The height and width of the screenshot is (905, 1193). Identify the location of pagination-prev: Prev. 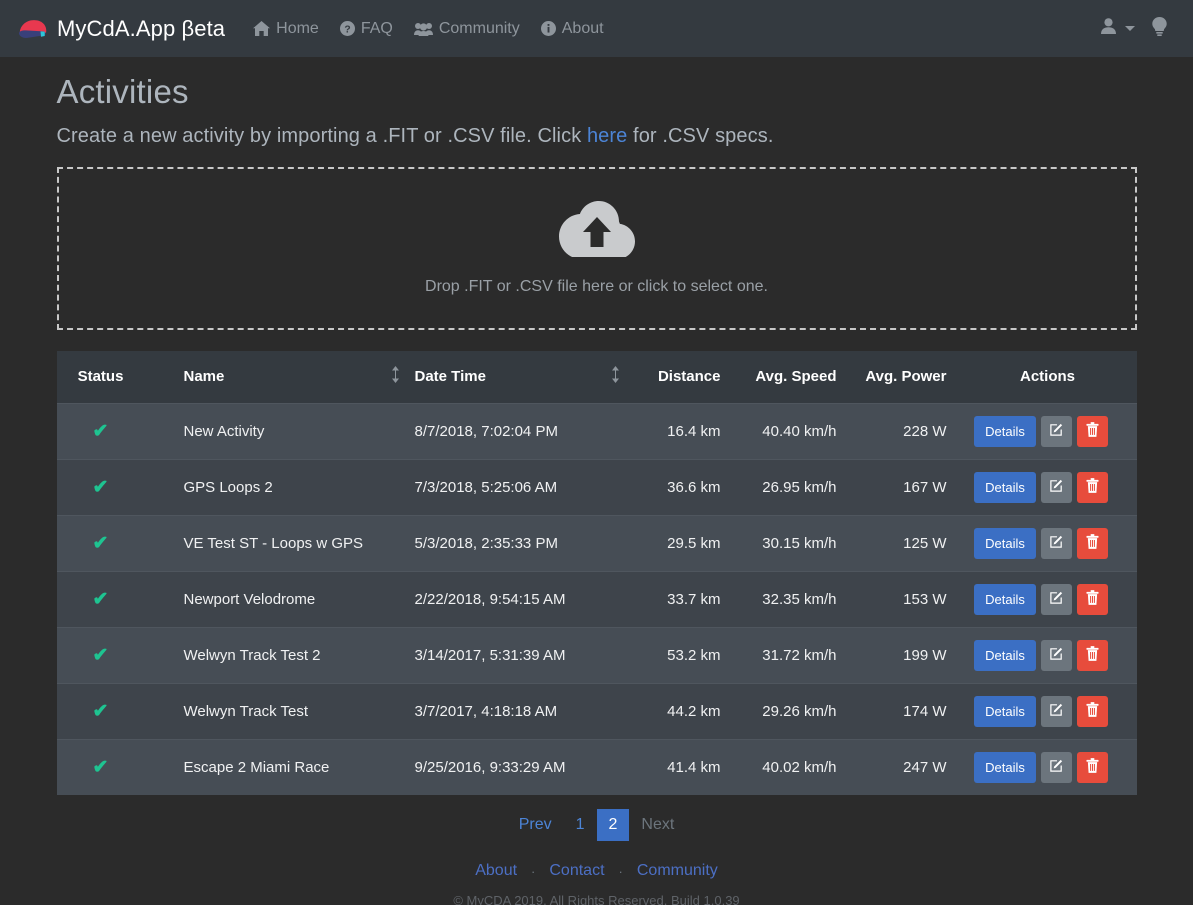
(535, 825).